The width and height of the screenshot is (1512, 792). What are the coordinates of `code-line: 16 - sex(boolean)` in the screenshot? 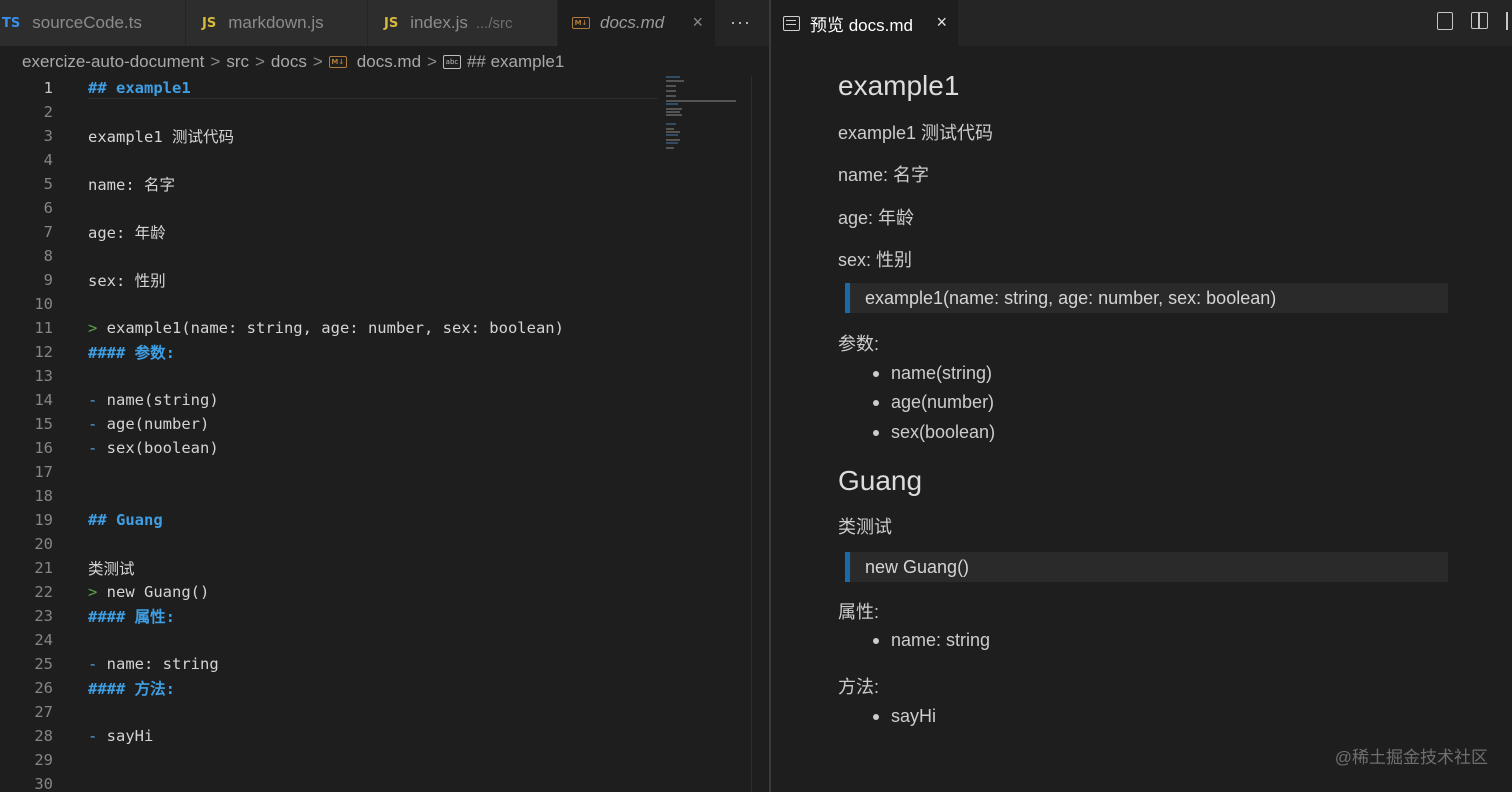 It's located at (376, 448).